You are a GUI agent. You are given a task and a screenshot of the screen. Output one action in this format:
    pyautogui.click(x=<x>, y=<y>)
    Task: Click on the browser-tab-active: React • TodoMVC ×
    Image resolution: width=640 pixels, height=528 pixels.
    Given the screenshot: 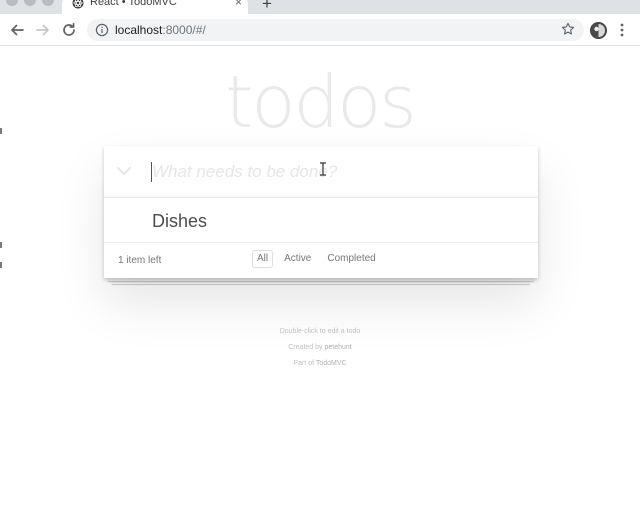 What is the action you would take?
    pyautogui.click(x=155, y=7)
    